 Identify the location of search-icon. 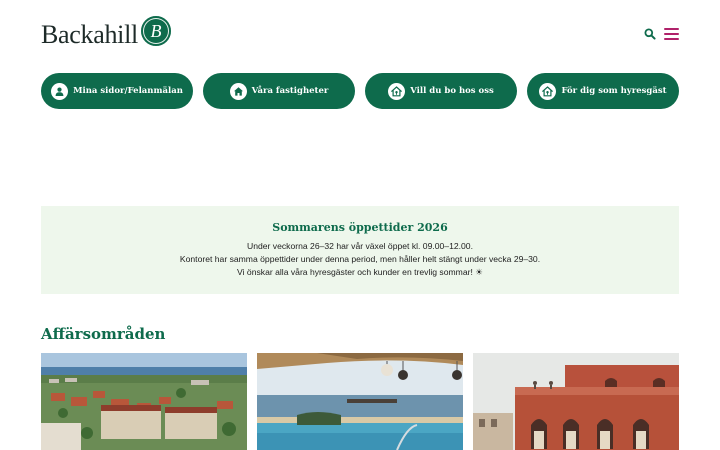
(650, 34).